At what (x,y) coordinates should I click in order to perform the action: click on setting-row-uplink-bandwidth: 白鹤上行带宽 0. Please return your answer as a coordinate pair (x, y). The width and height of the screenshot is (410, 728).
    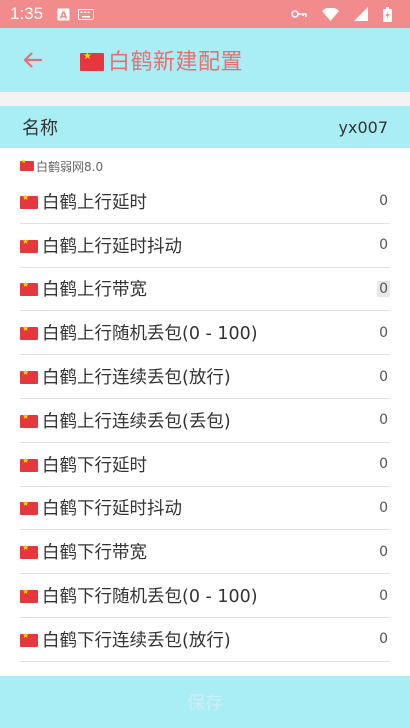
    Looking at the image, I should click on (205, 290).